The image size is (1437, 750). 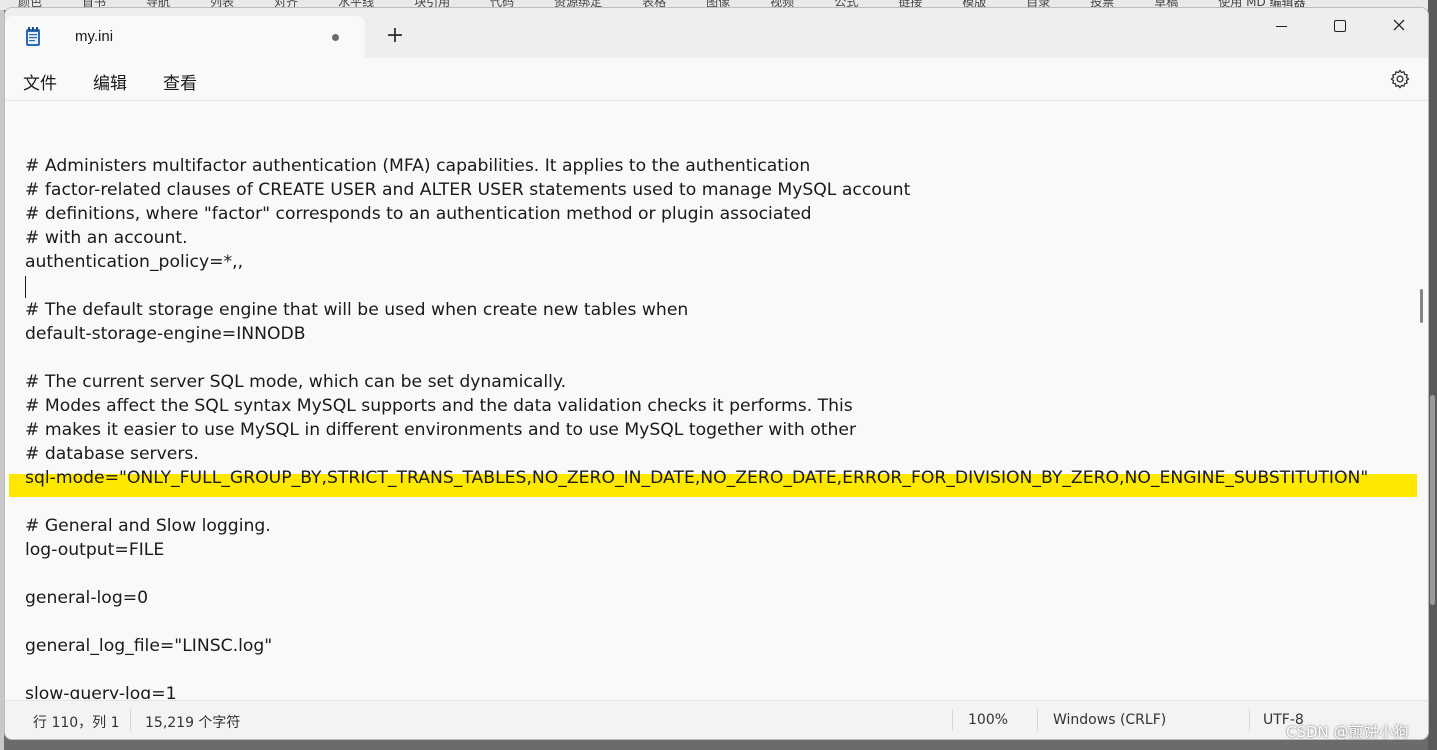 I want to click on close-icon, so click(x=1399, y=25).